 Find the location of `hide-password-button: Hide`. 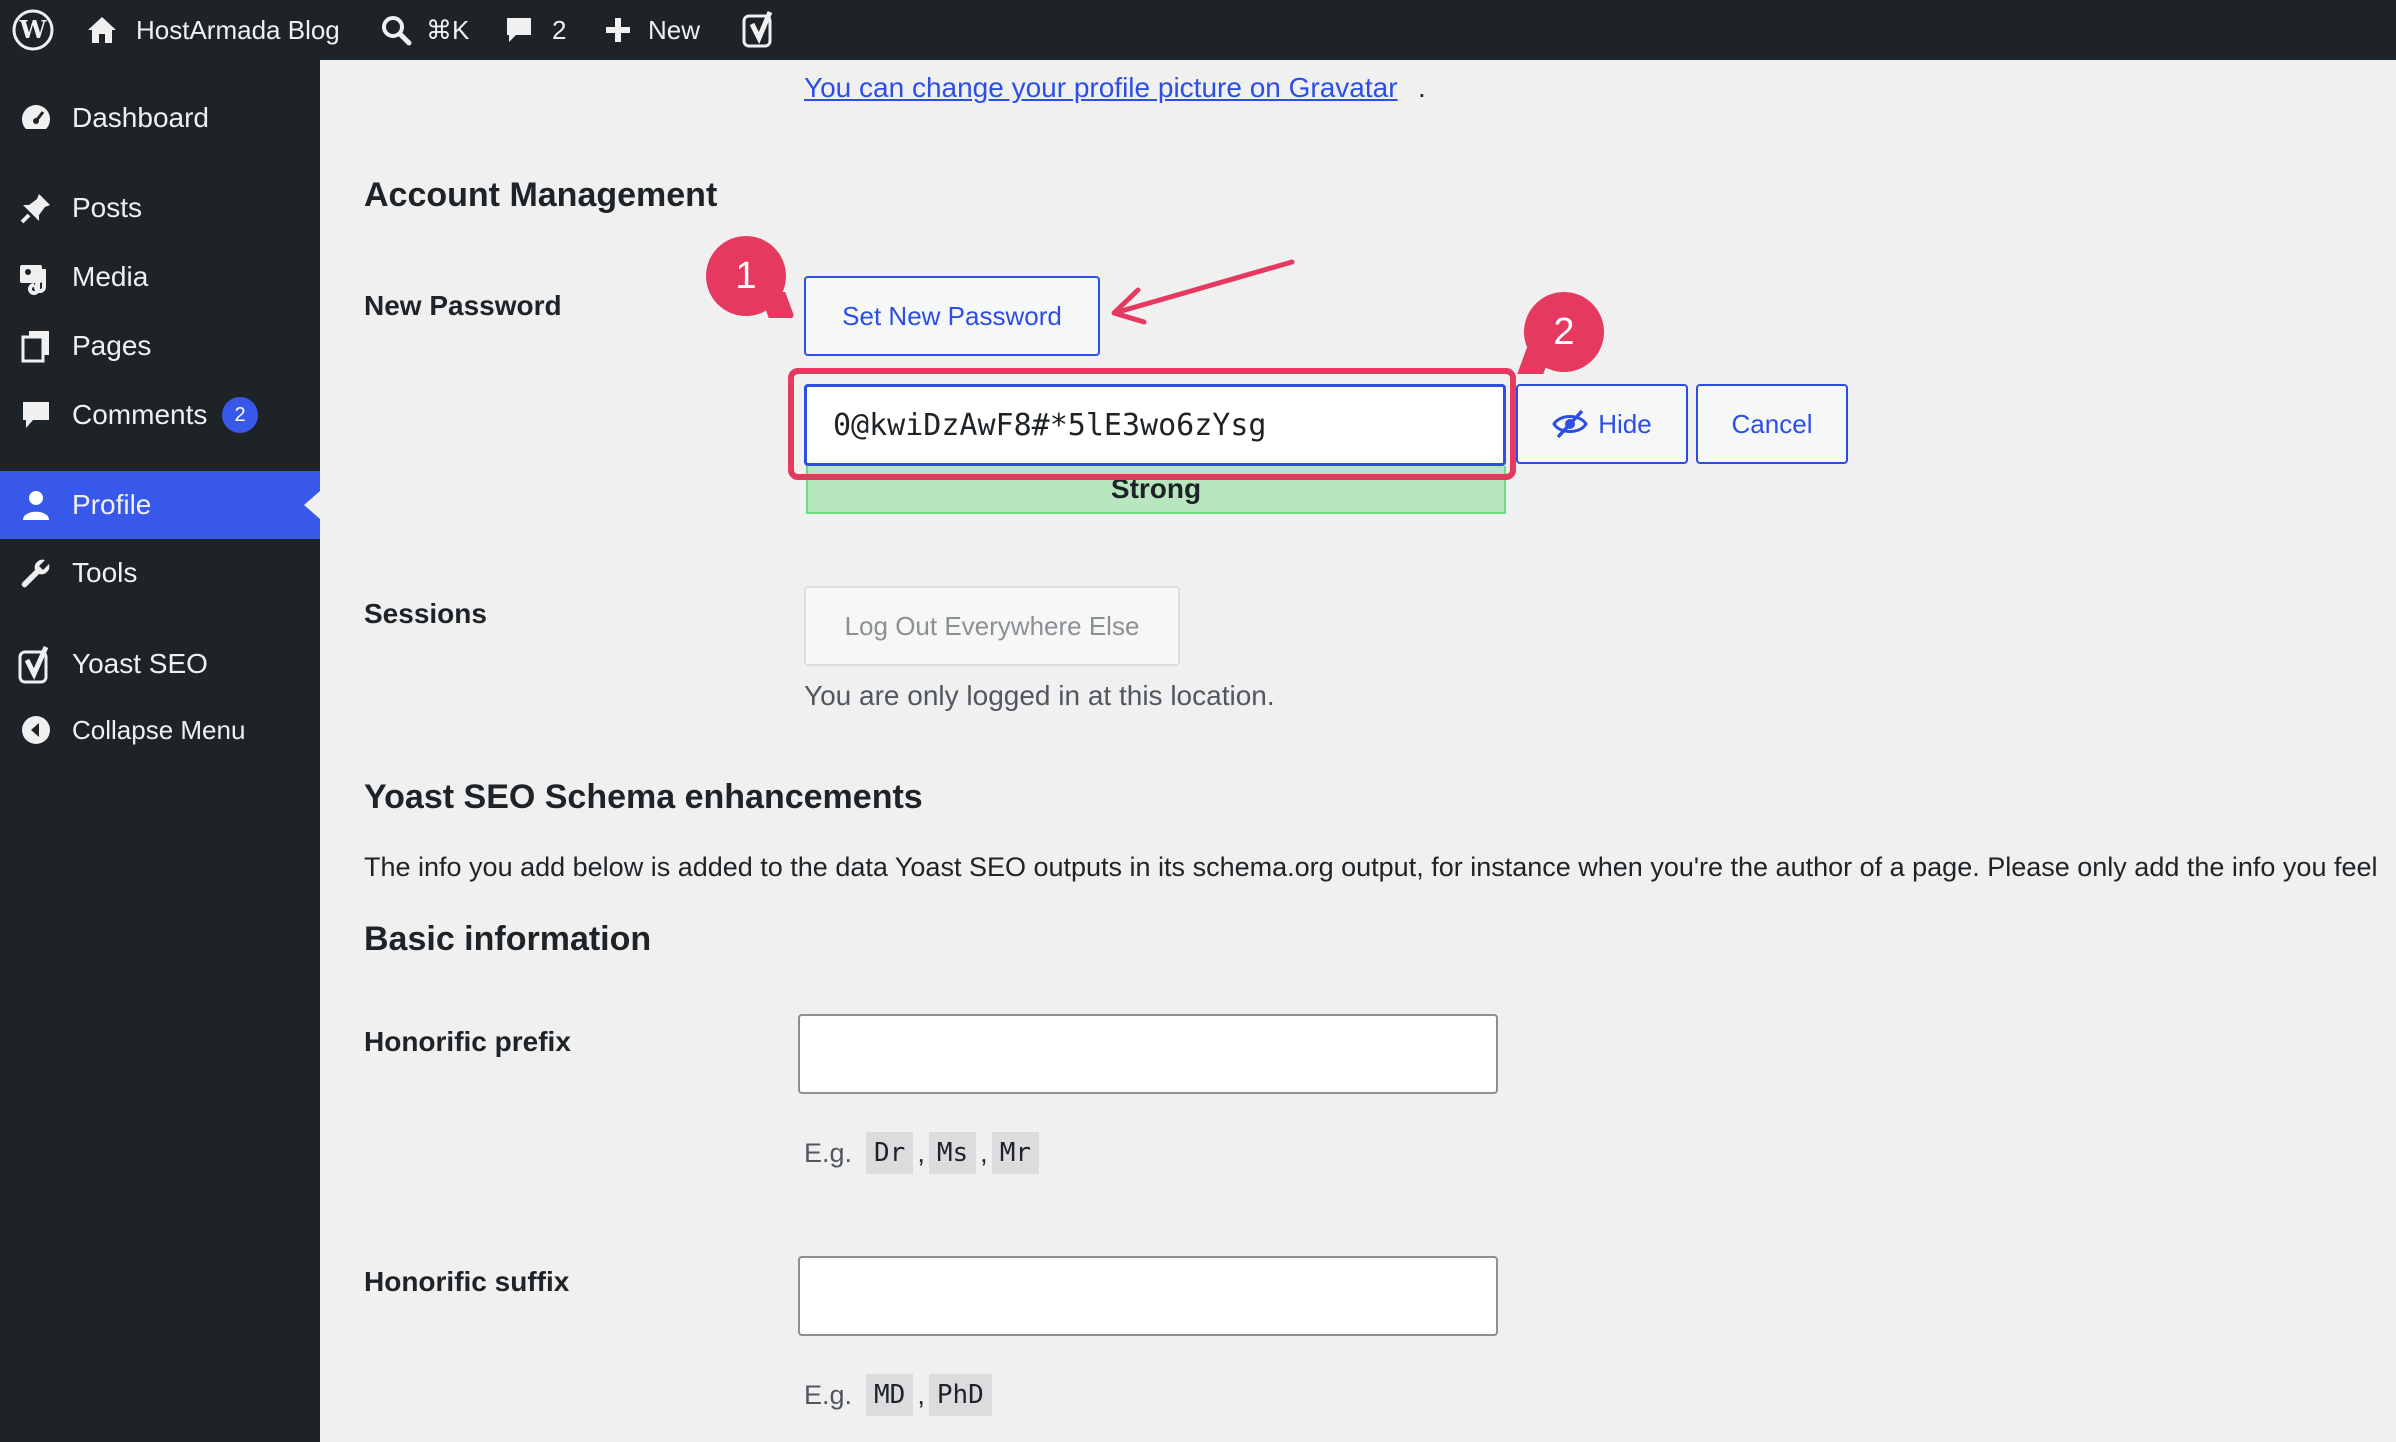

hide-password-button: Hide is located at coordinates (1602, 424).